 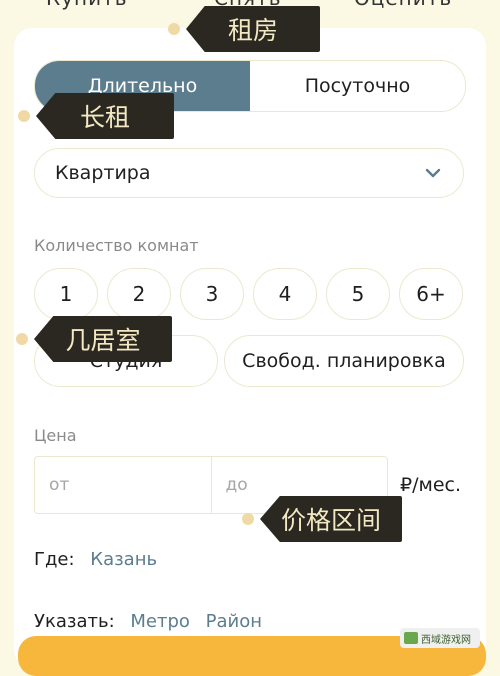 I want to click on property-type-select: Квартира, so click(x=249, y=173).